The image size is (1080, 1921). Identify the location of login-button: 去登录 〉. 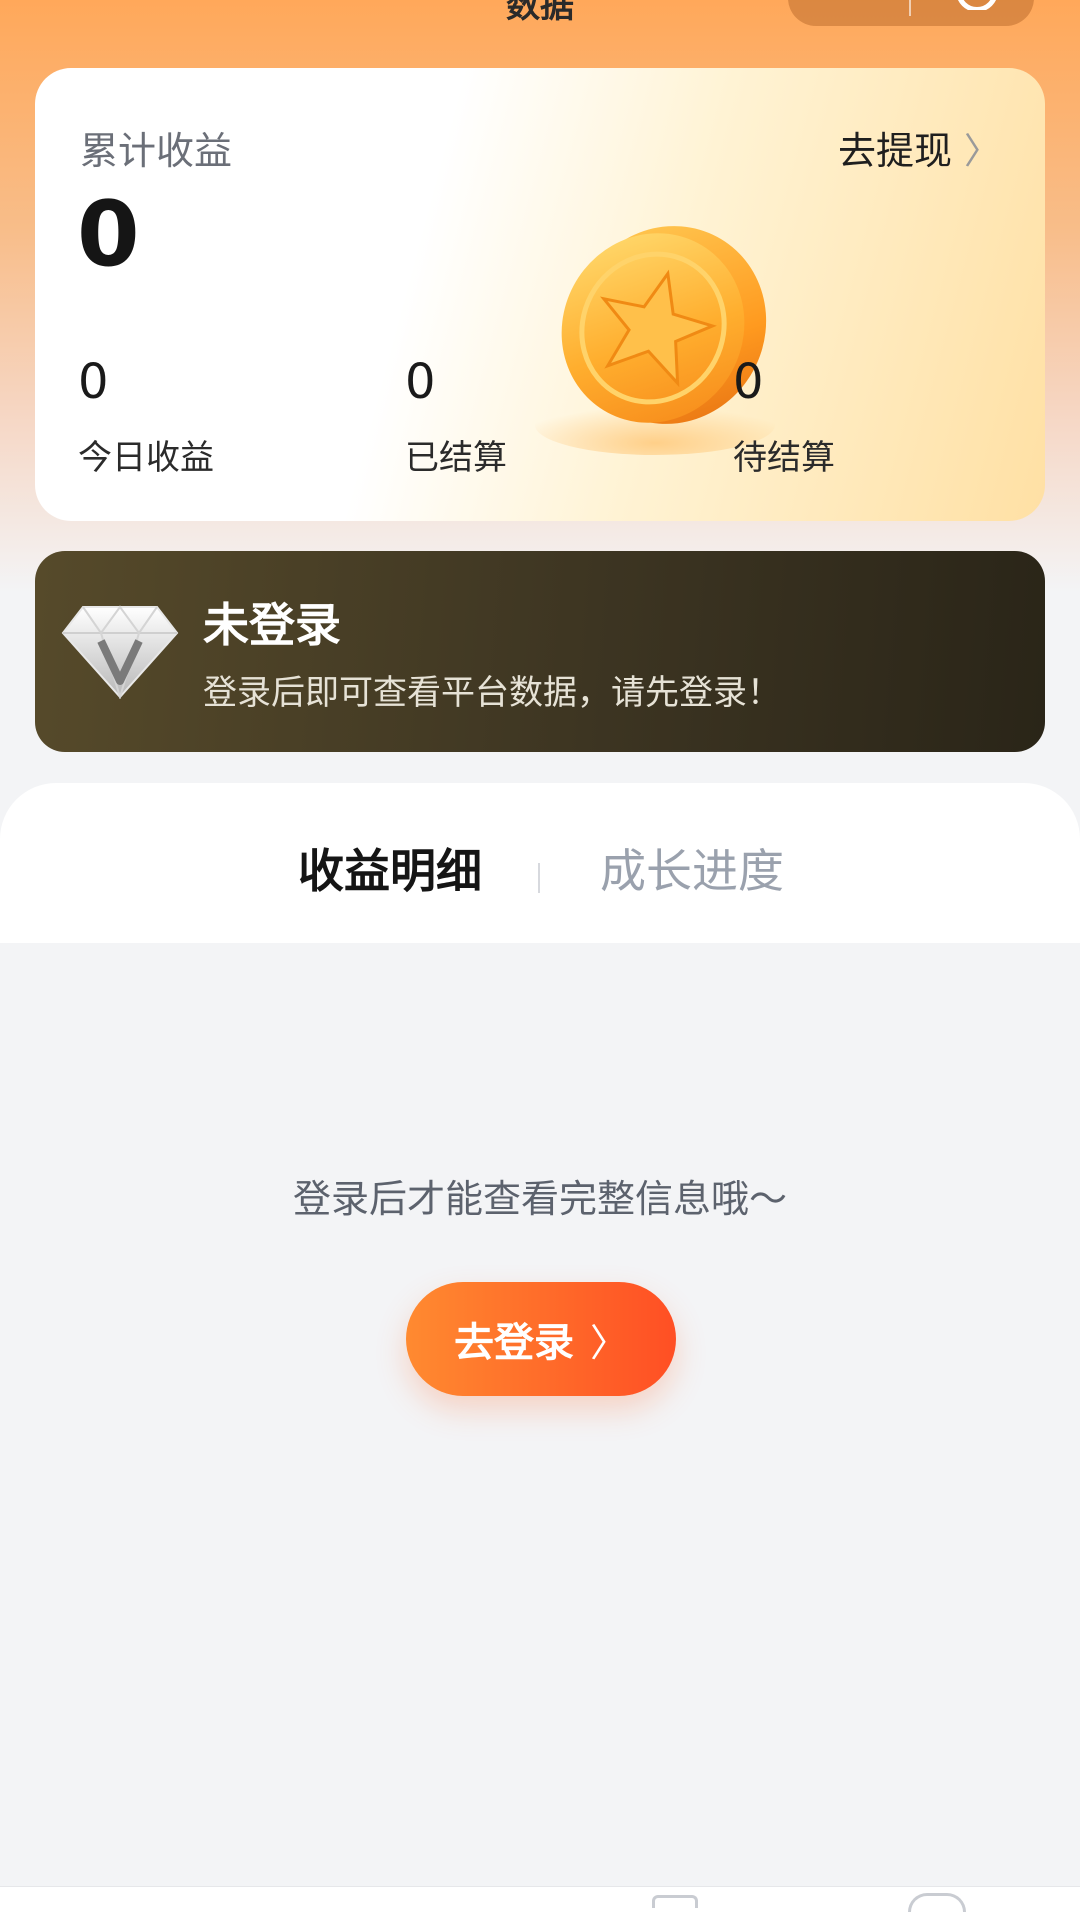
(541, 1339).